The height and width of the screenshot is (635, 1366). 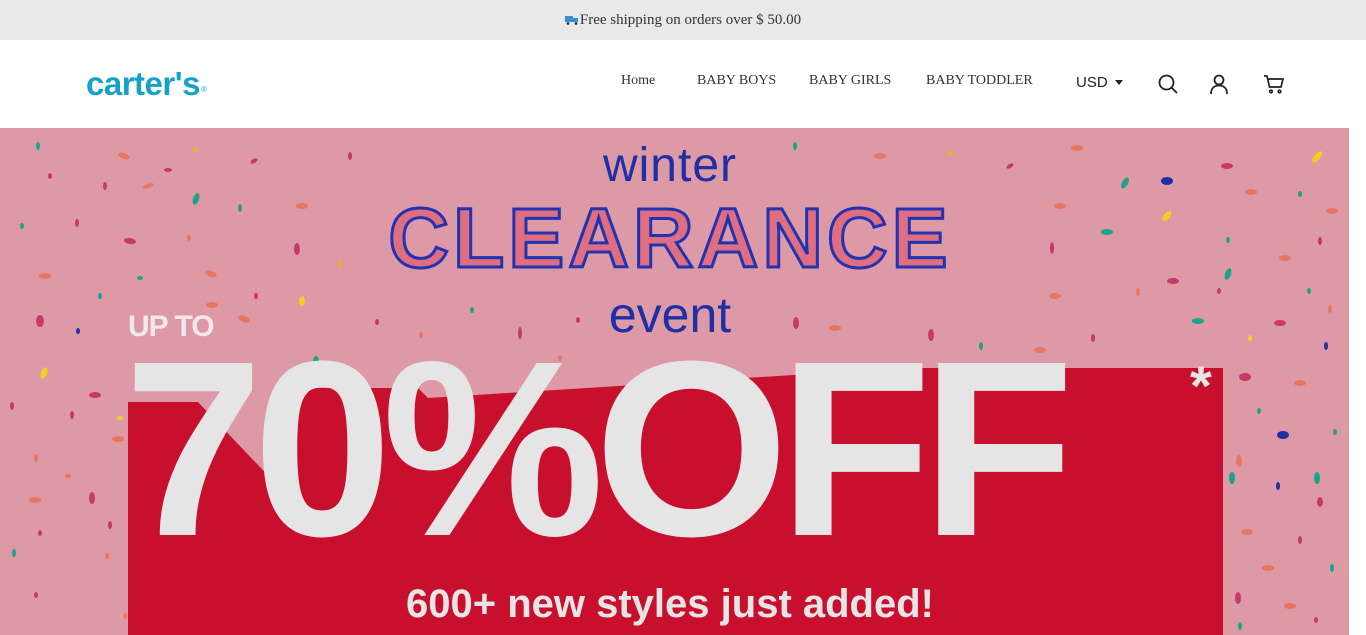 What do you see at coordinates (979, 81) in the screenshot?
I see `nav-baby-toddler: BABY TODDLER` at bounding box center [979, 81].